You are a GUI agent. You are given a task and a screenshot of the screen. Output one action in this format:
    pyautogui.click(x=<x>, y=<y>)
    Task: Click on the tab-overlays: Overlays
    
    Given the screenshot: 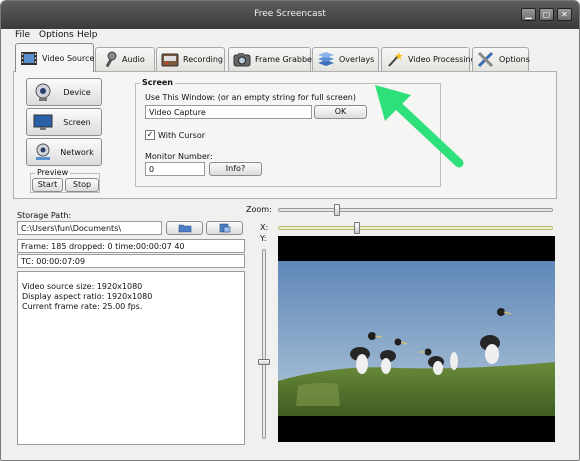 What is the action you would take?
    pyautogui.click(x=345, y=59)
    